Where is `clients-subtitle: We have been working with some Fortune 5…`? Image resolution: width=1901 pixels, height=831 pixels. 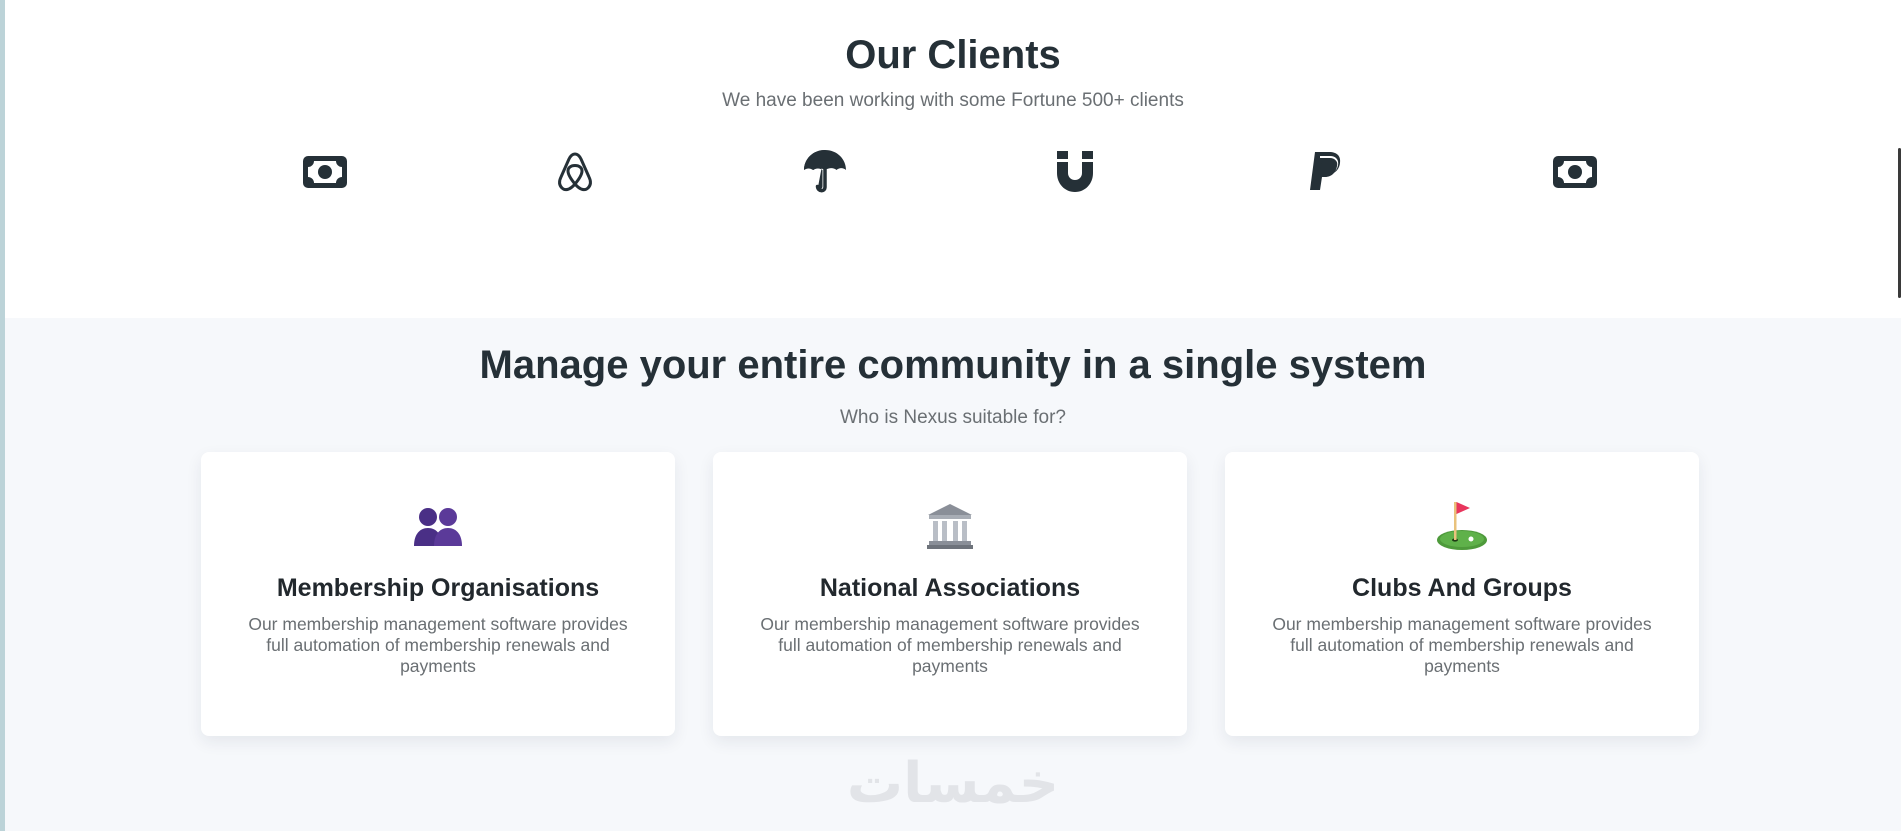 clients-subtitle: We have been working with some Fortune 5… is located at coordinates (953, 100).